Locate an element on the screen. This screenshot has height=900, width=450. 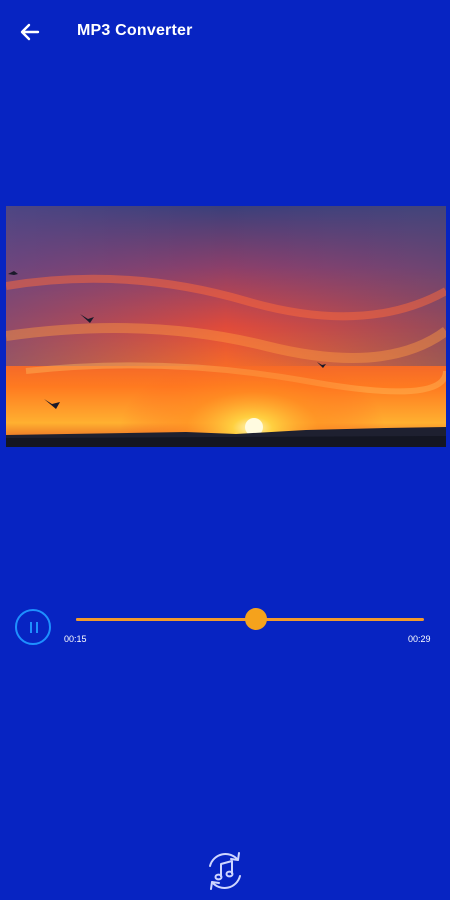
total-duration: 00:29 is located at coordinates (419, 639).